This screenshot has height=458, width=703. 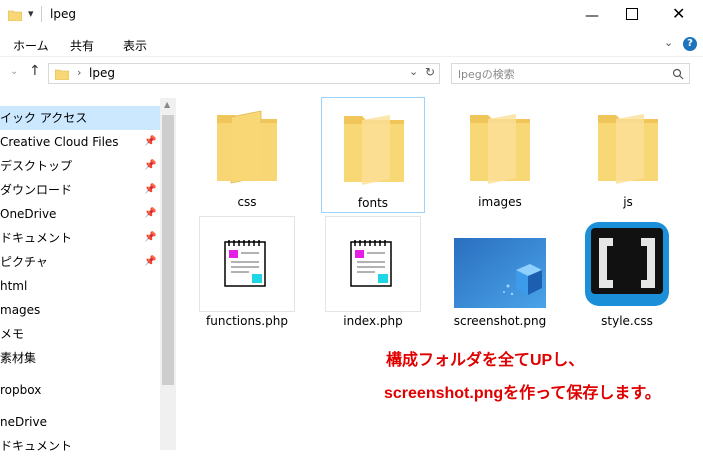 I want to click on file-name: functions.php, so click(x=247, y=321).